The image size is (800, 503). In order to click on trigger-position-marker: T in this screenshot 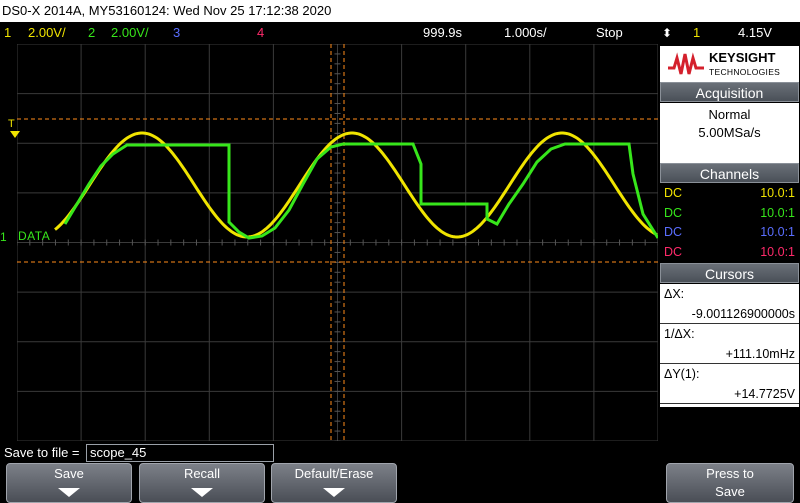, I will do `click(11, 124)`.